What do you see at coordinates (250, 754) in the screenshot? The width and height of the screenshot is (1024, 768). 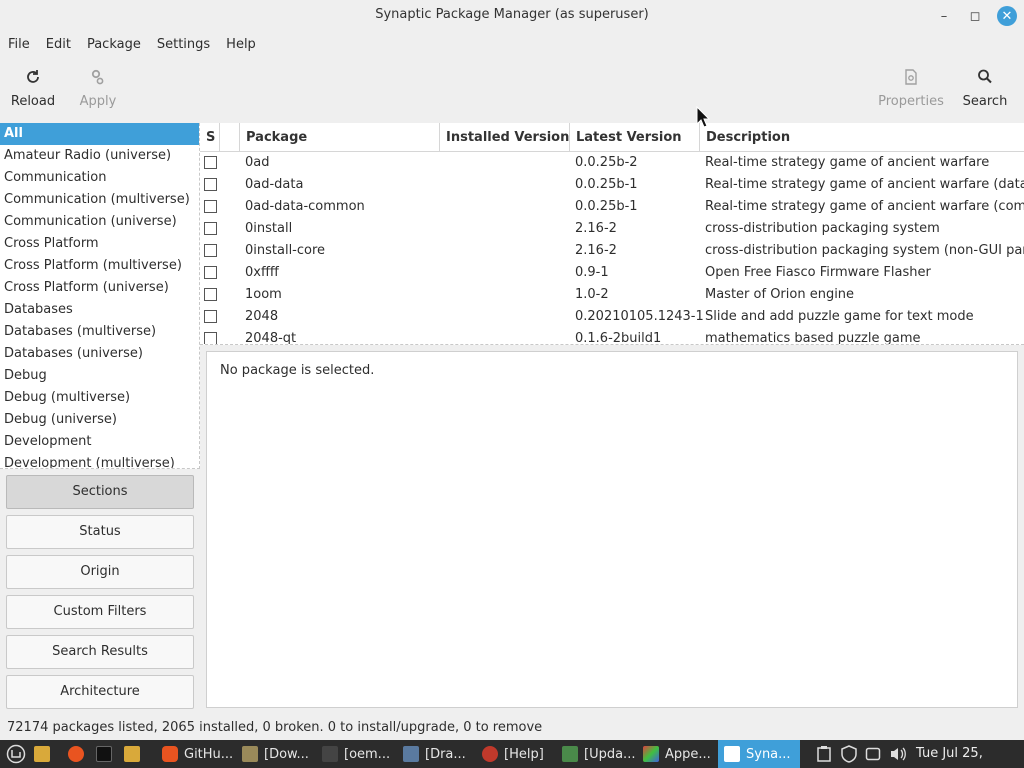 I see `folder-icon` at bounding box center [250, 754].